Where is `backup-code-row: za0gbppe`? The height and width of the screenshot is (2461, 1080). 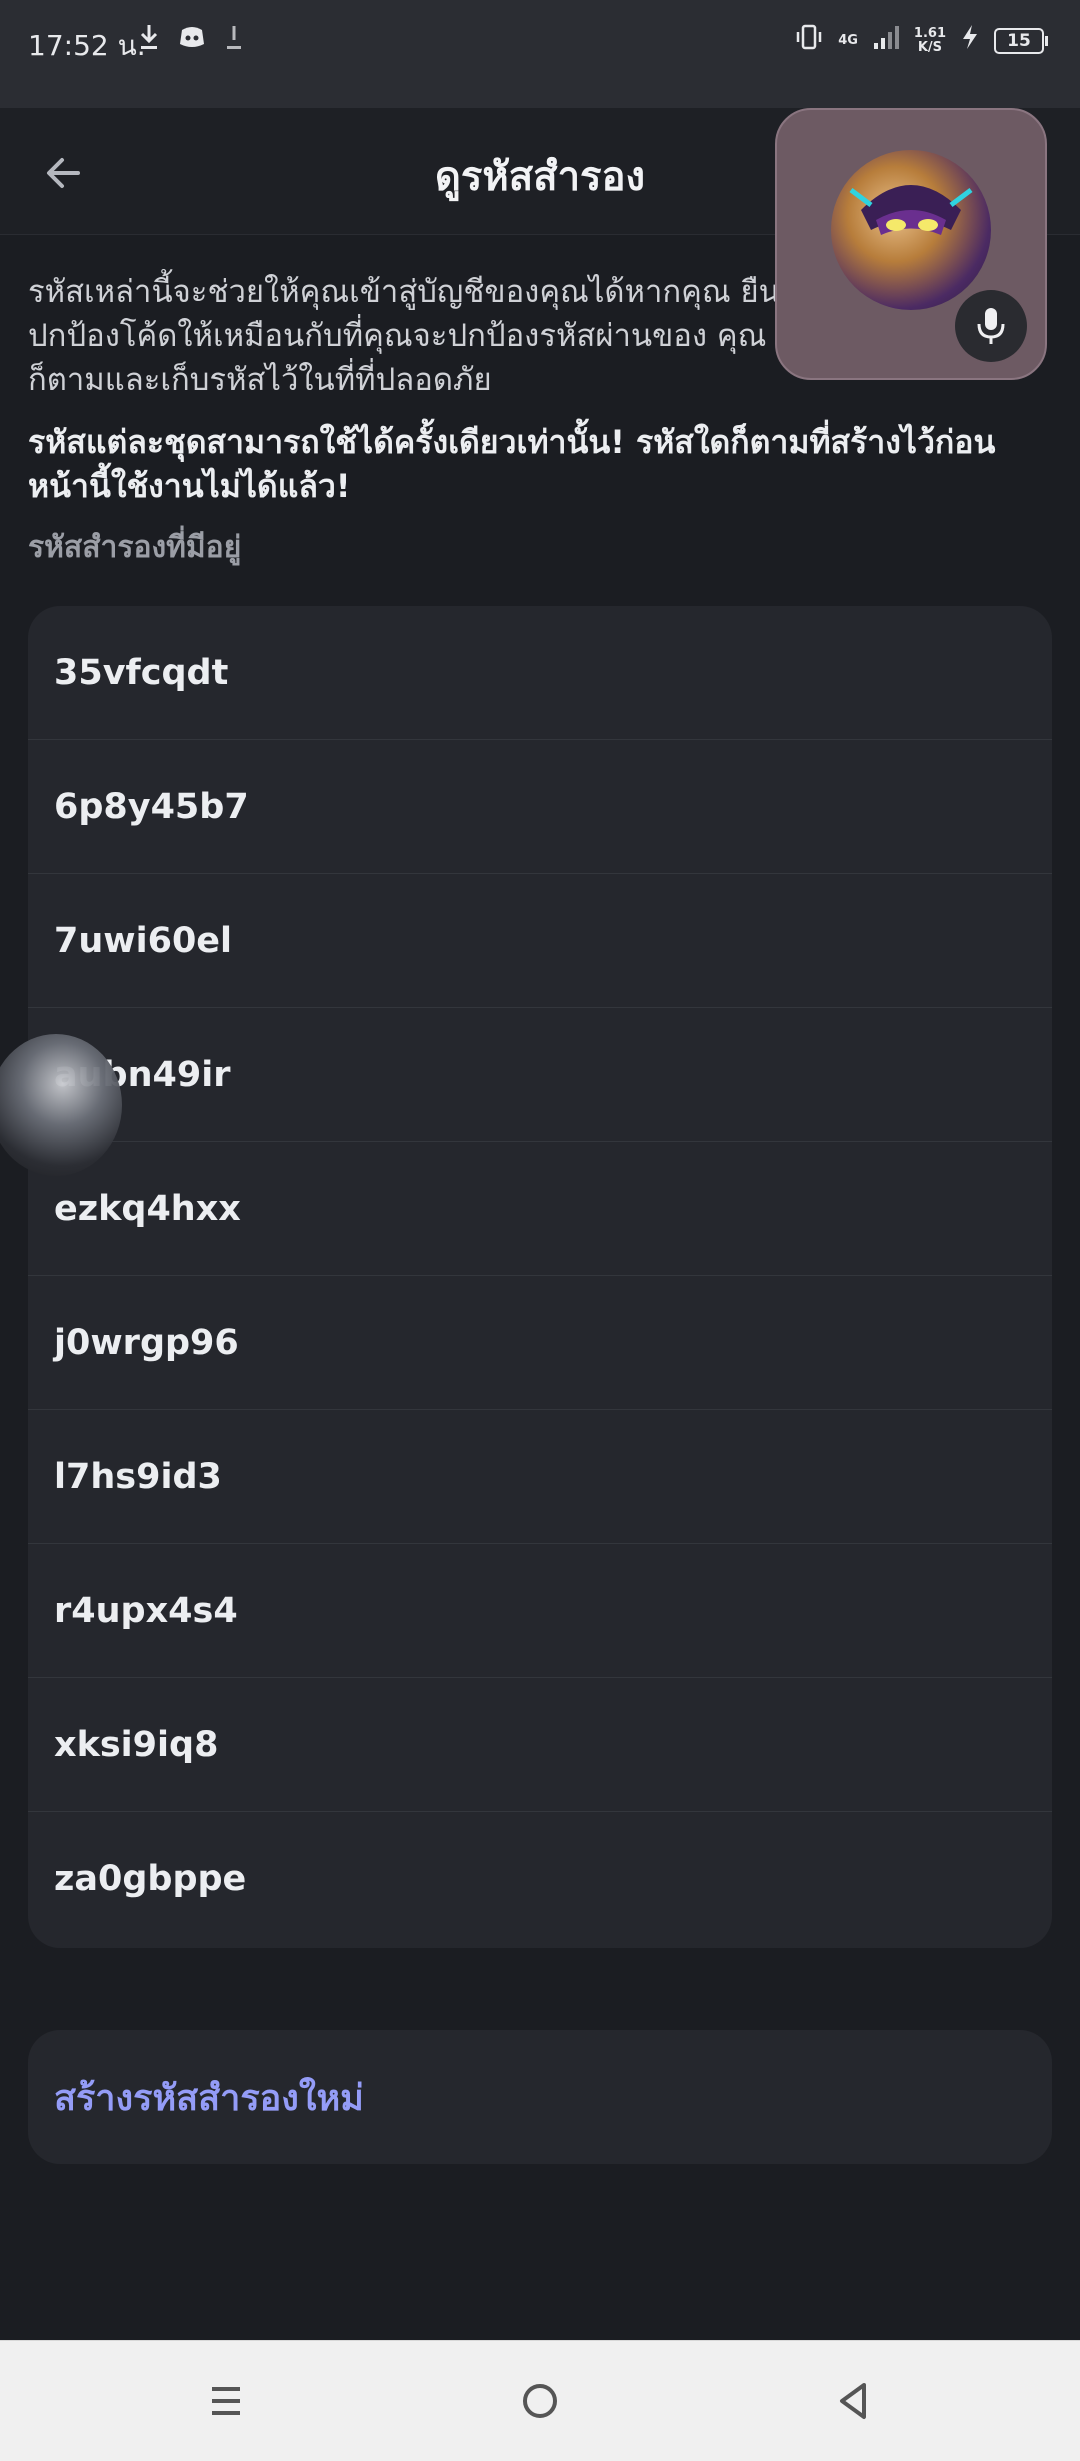
backup-code-row: za0gbppe is located at coordinates (540, 1879).